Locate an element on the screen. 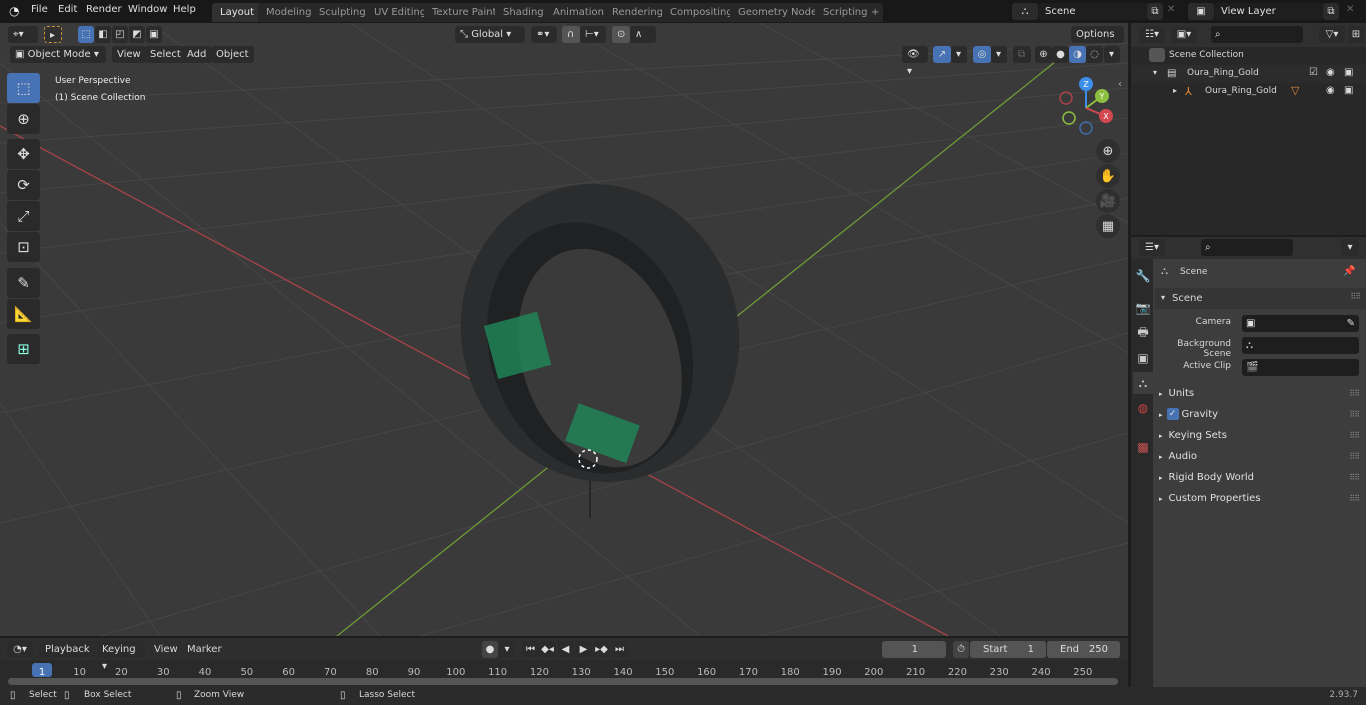 The width and height of the screenshot is (1366, 705). playback-menu: Playback ▾ is located at coordinates (68, 656).